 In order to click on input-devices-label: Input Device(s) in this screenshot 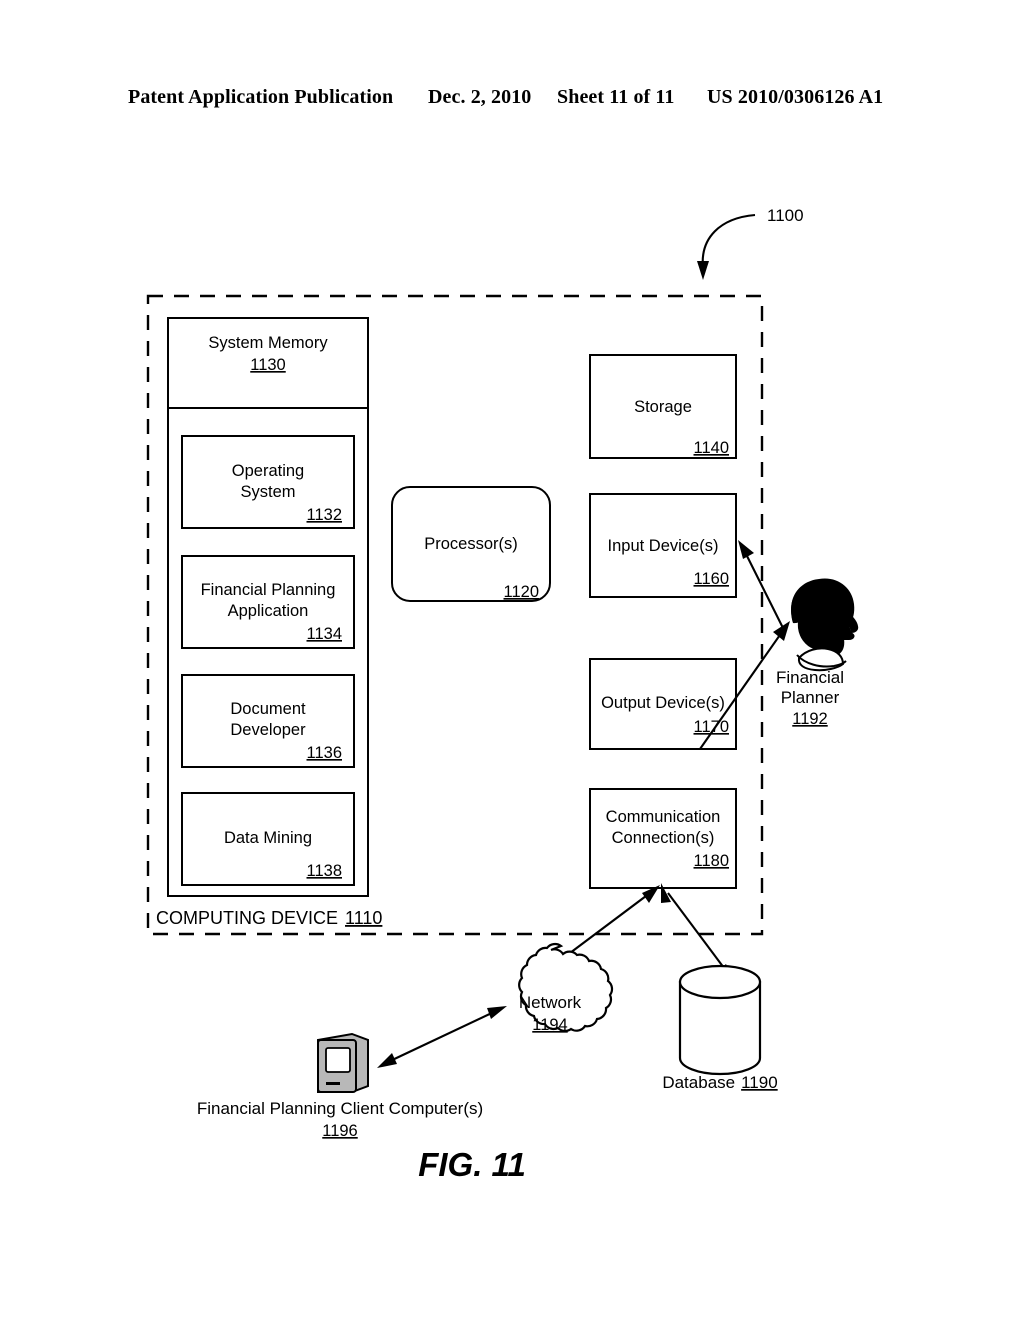, I will do `click(663, 546)`.